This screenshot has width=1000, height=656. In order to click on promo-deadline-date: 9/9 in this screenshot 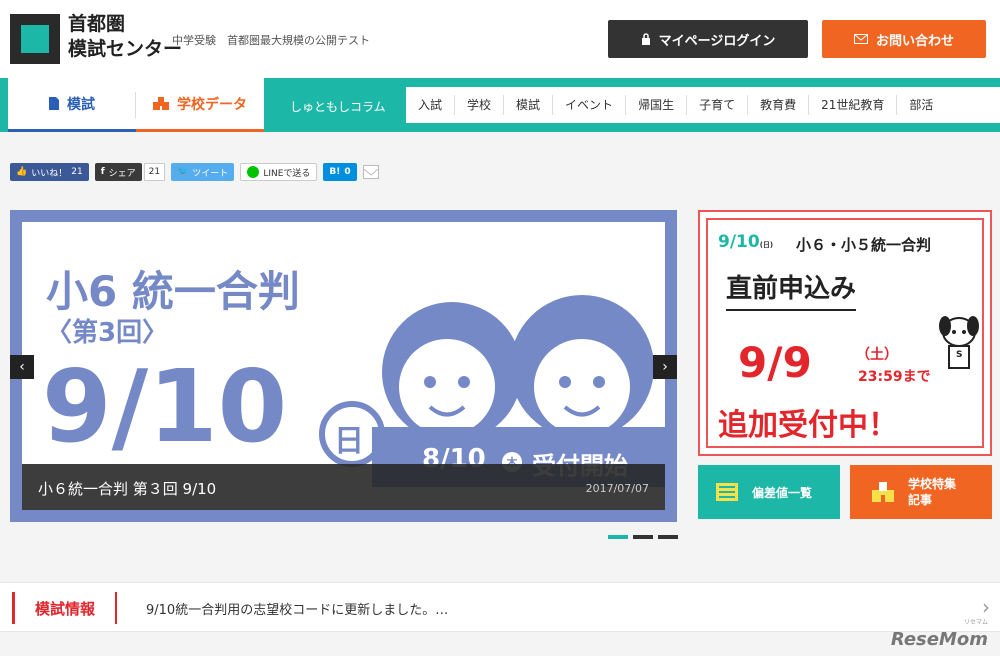, I will do `click(775, 362)`.